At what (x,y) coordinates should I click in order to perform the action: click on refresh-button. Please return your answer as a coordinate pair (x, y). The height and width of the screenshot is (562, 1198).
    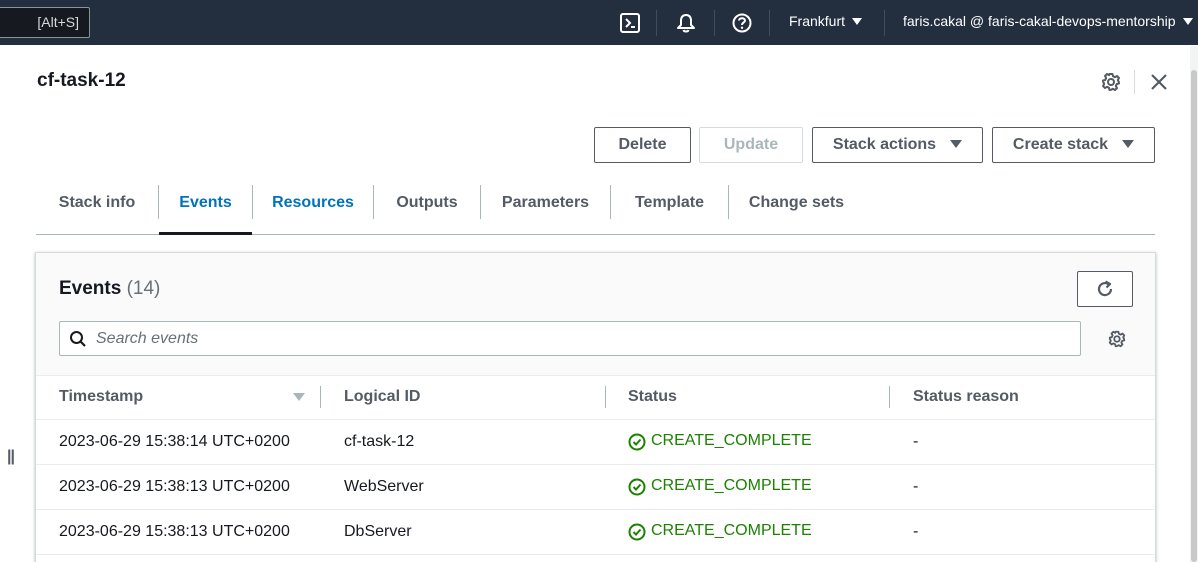
    Looking at the image, I should click on (1105, 289).